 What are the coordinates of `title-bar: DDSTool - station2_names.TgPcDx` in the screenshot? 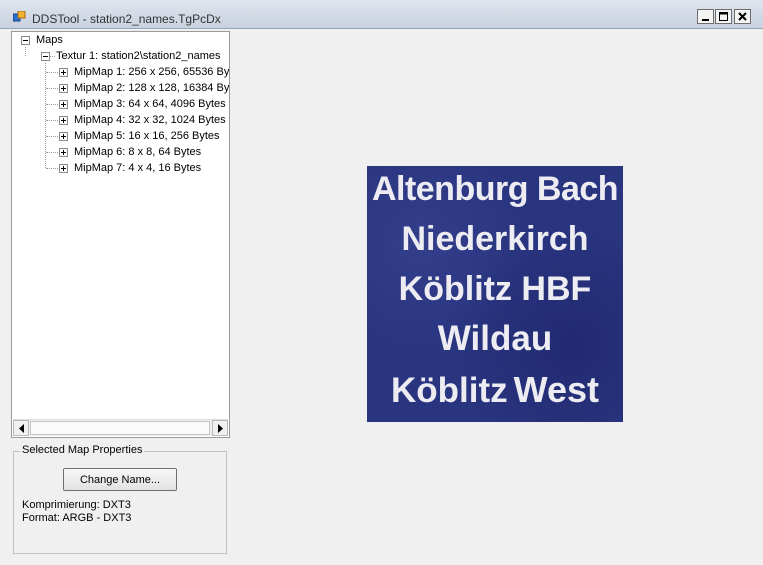 It's located at (381, 14).